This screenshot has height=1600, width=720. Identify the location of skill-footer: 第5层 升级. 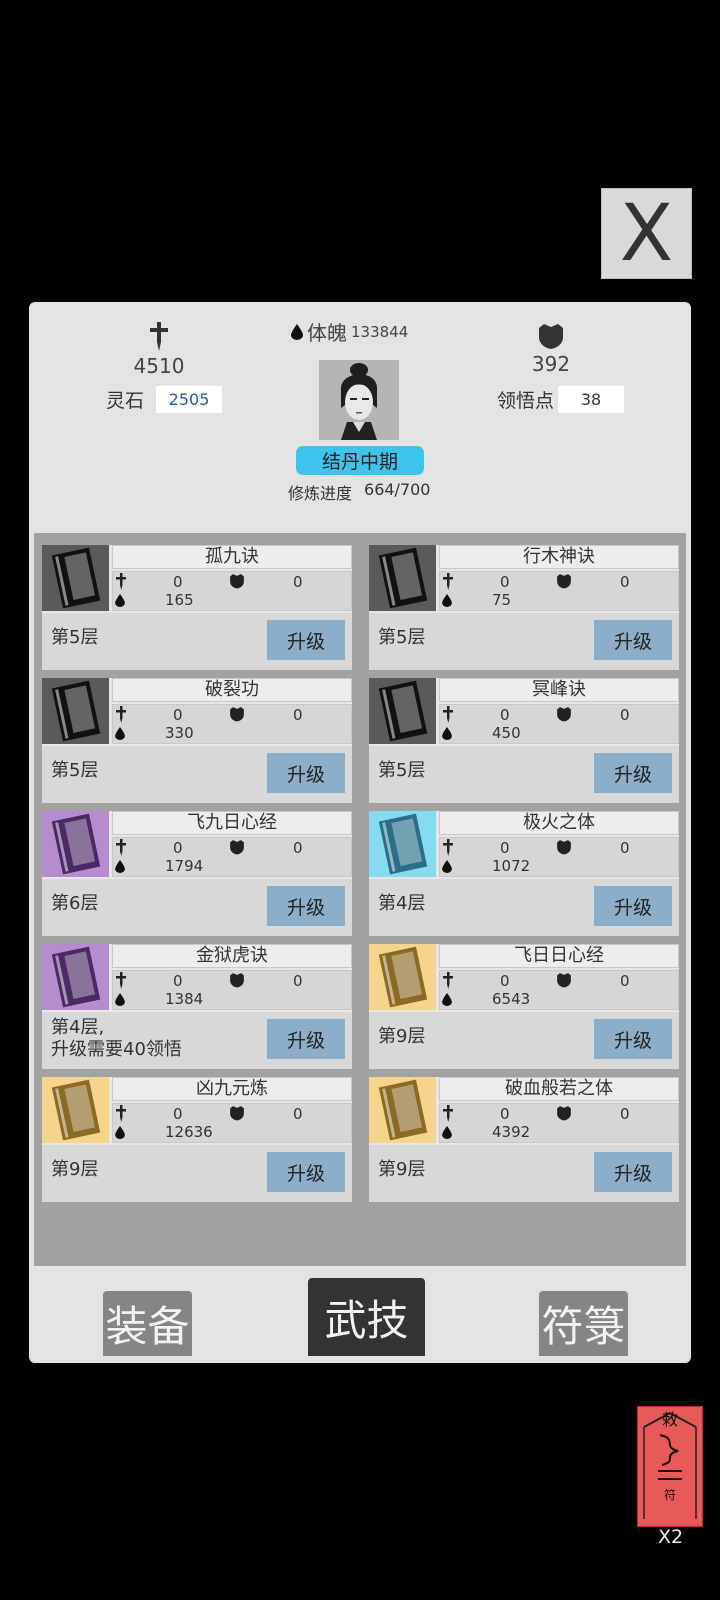
(197, 774).